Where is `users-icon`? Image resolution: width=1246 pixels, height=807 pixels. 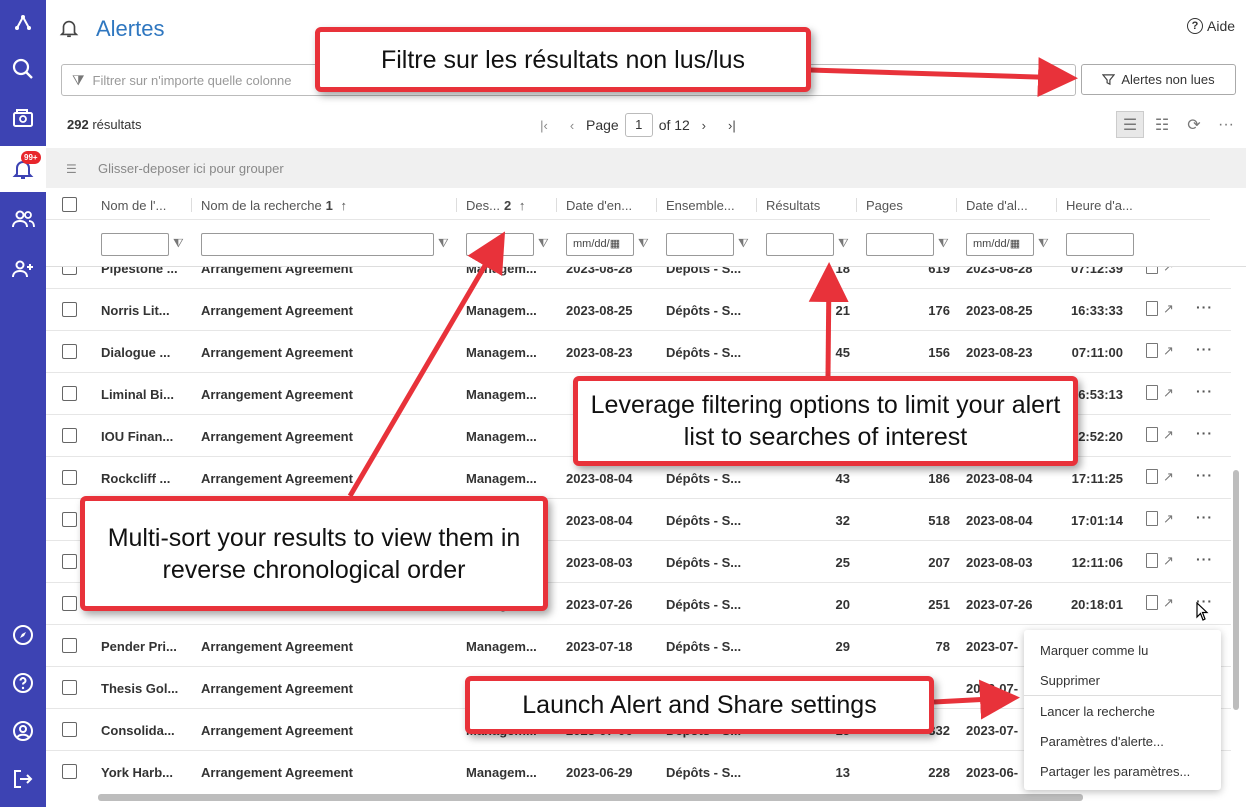
users-icon is located at coordinates (23, 219).